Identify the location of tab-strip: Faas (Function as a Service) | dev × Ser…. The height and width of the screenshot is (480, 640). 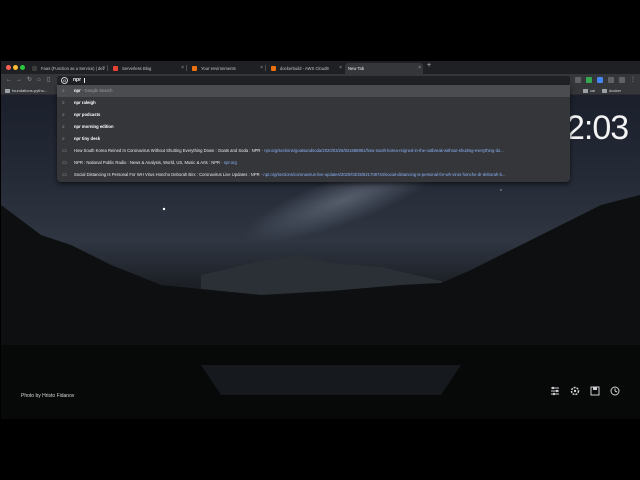
(320, 67).